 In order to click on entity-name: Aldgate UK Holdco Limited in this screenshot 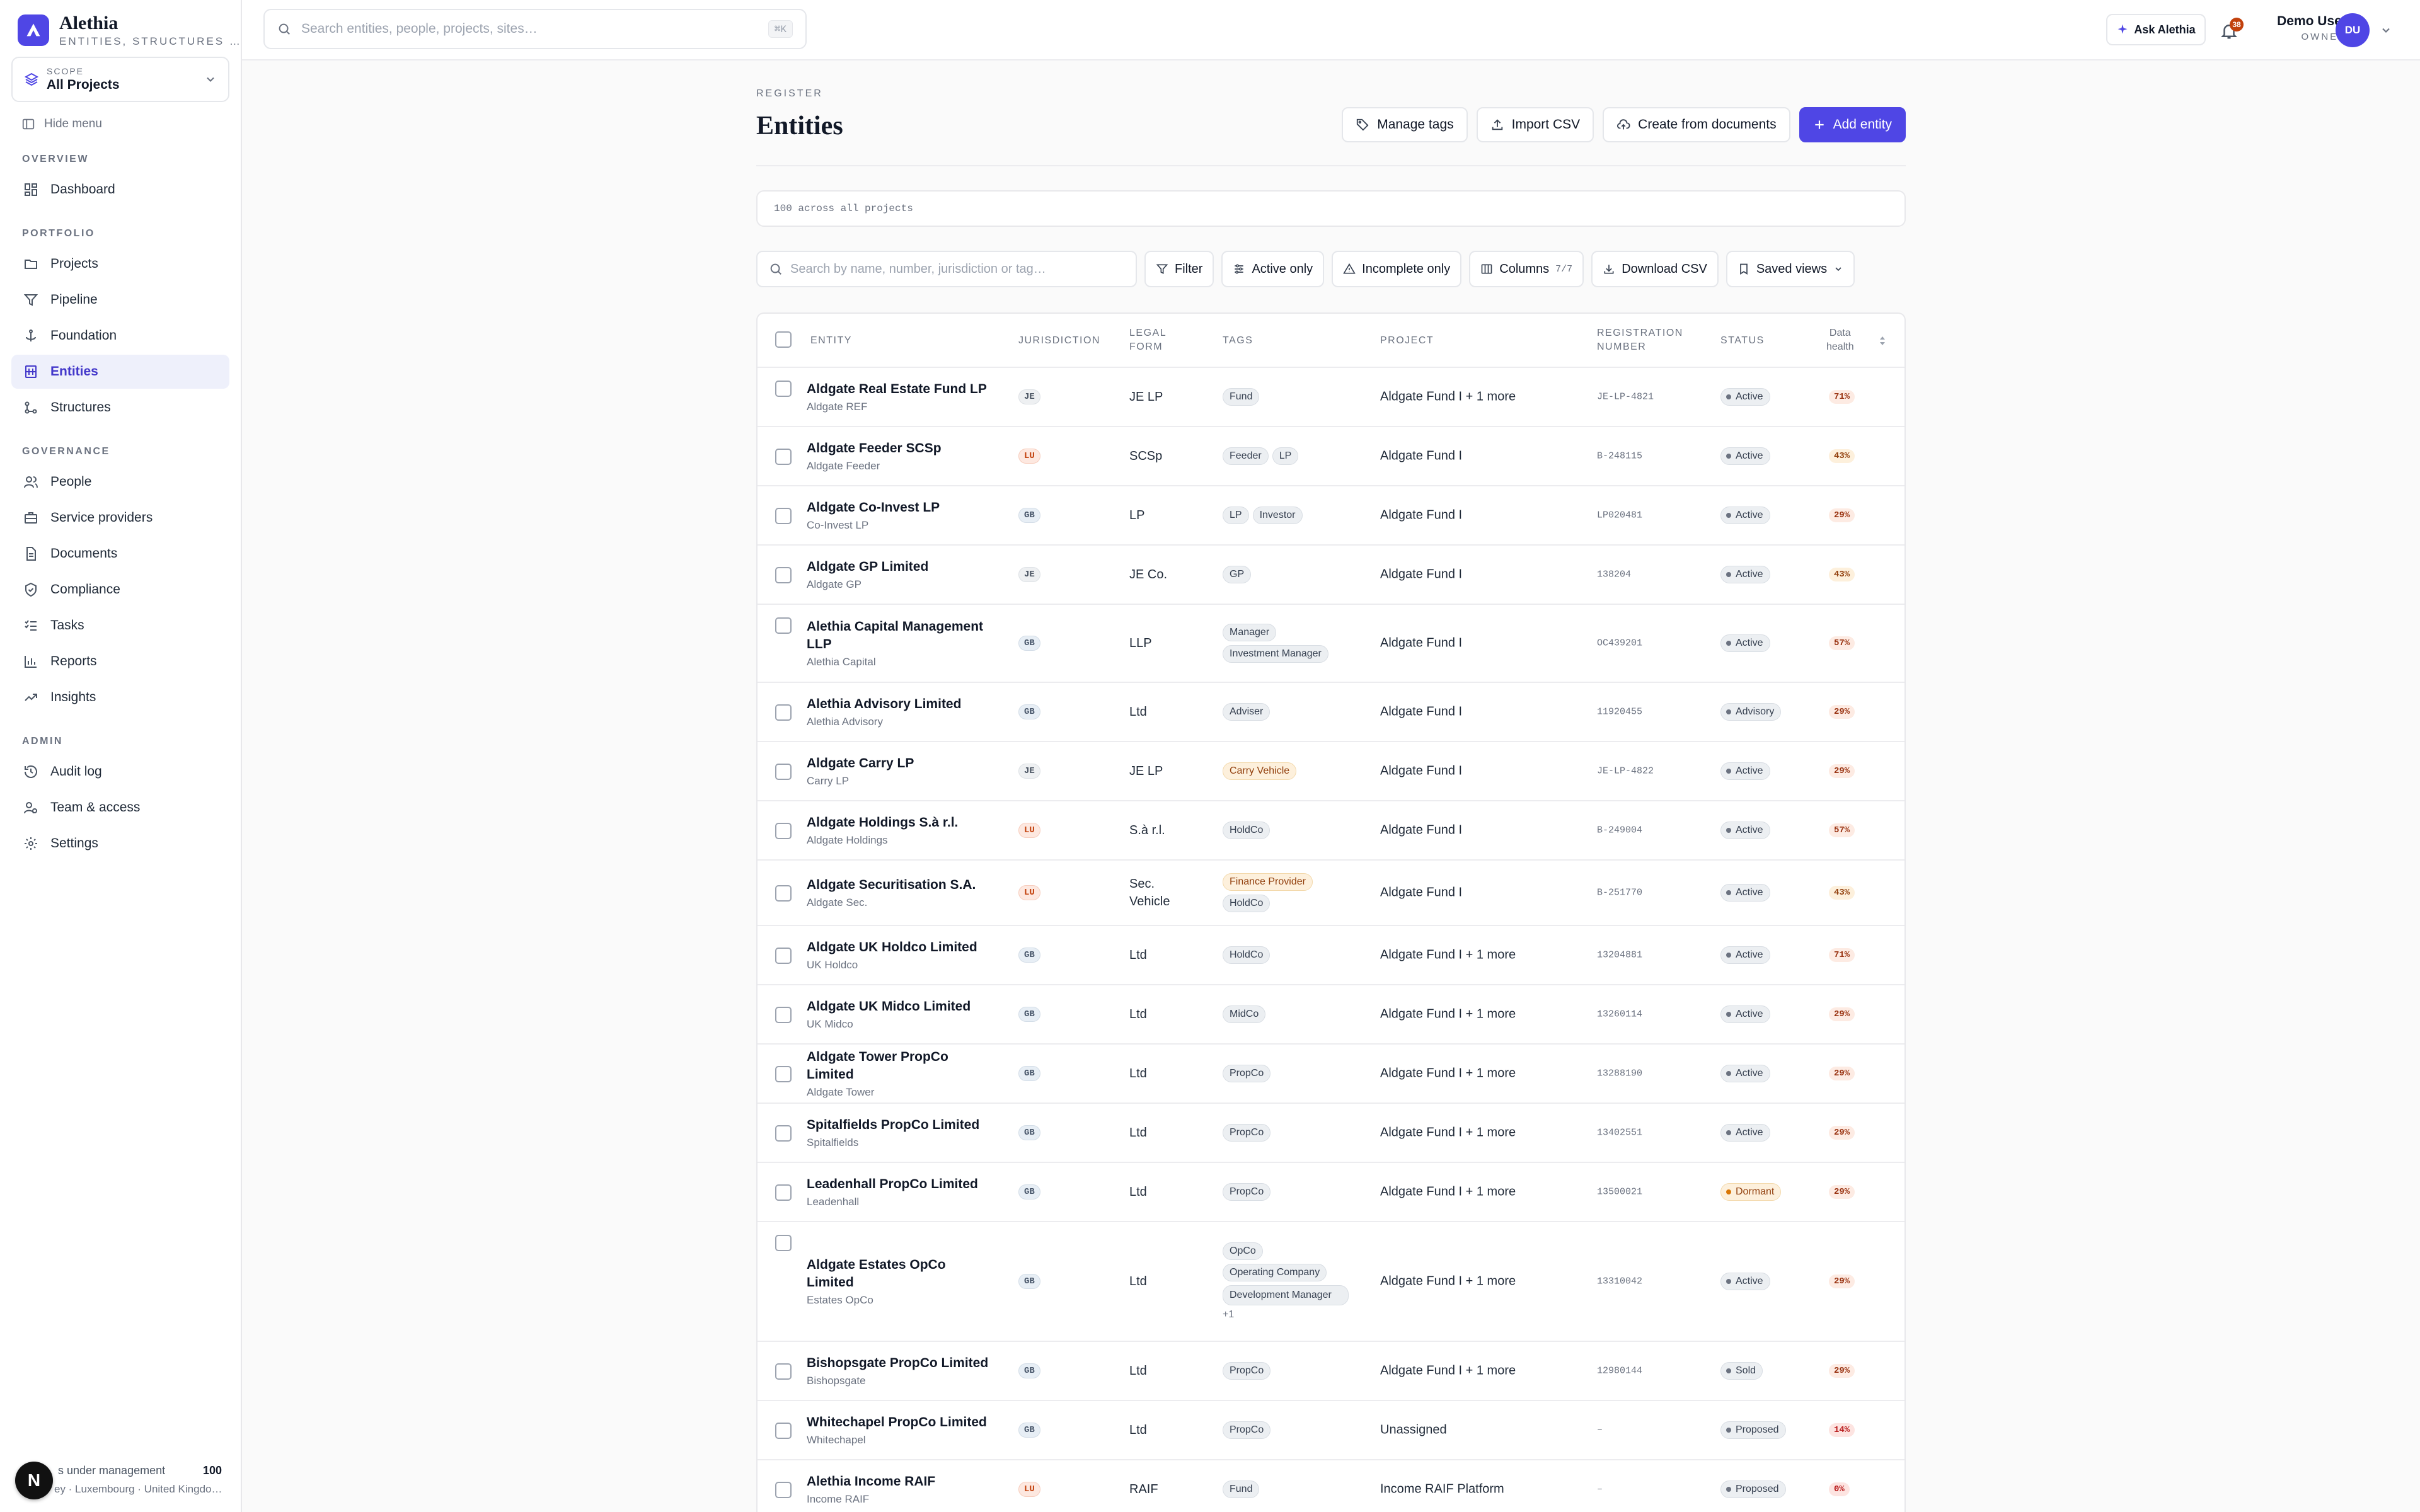, I will do `click(902, 947)`.